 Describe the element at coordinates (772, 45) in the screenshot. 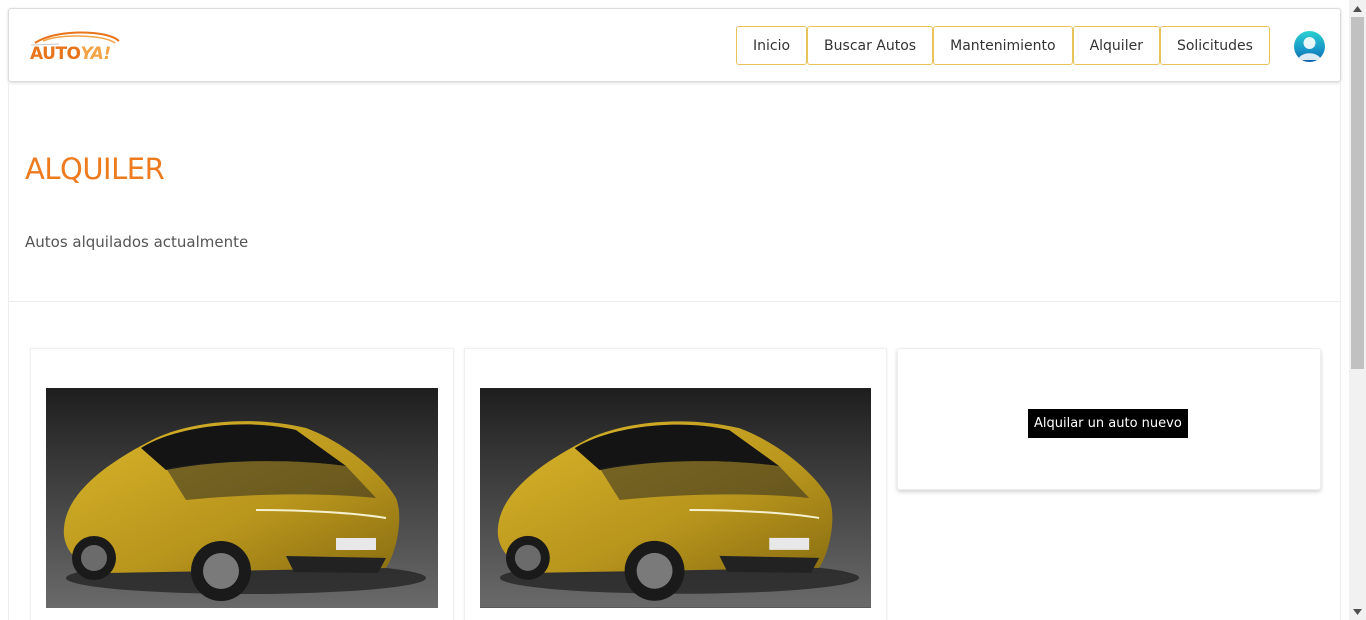

I see `nav-inicio: Inicio` at that location.